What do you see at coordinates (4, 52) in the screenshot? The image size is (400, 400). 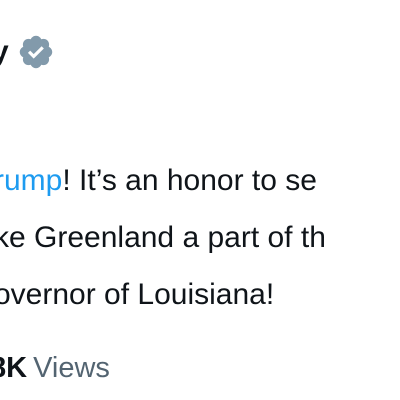 I see `author-display-name: y` at bounding box center [4, 52].